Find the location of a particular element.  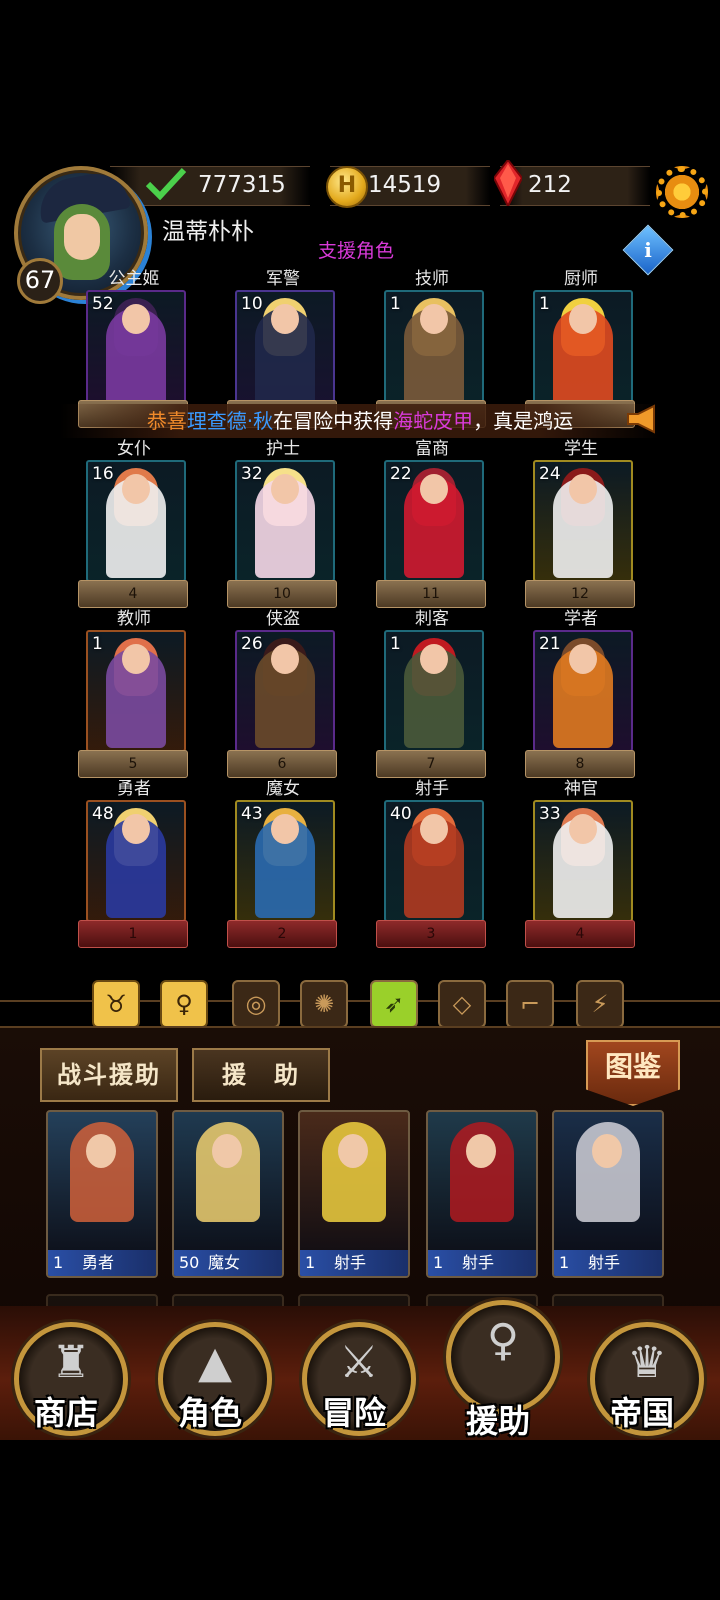

character-card: 24 is located at coordinates (583, 521).